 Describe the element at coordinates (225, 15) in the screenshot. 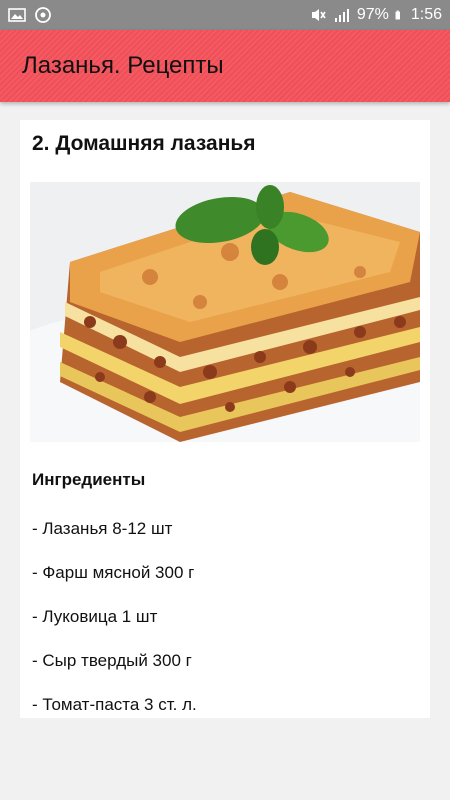

I see `status-bar: 97% 1:56` at that location.